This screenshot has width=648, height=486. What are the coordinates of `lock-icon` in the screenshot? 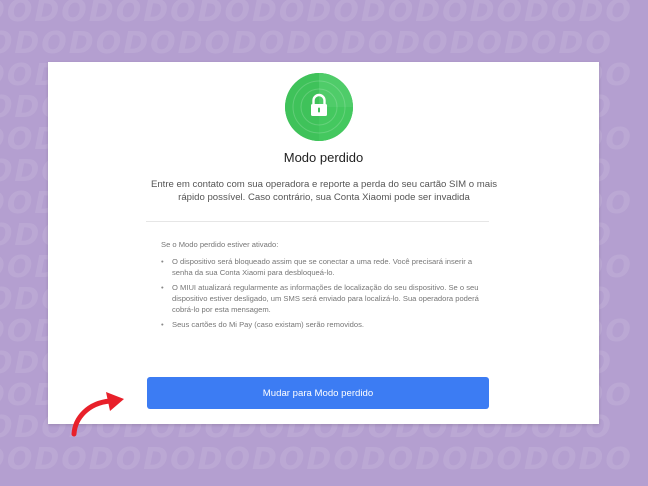 It's located at (319, 107).